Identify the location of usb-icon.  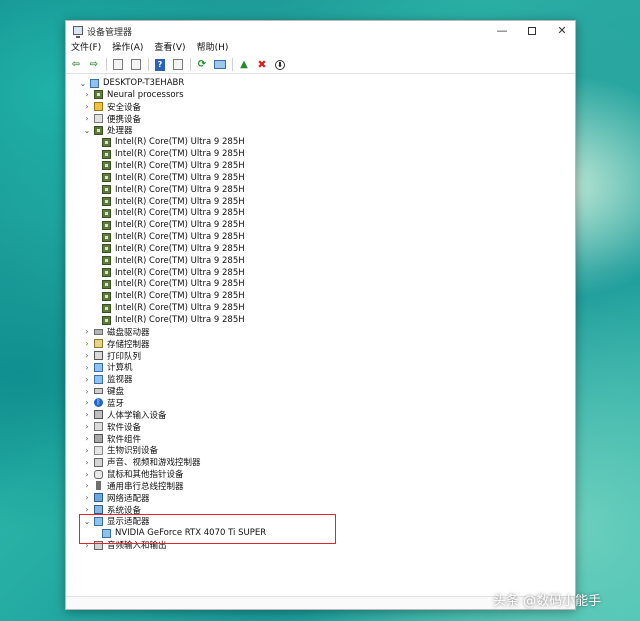
(98, 486).